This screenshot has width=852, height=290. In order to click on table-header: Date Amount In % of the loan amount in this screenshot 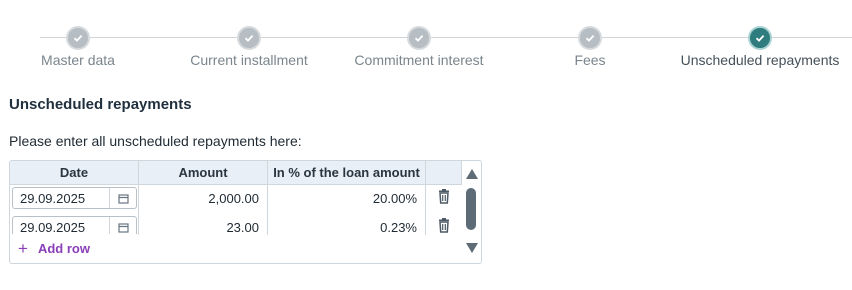, I will do `click(236, 173)`.